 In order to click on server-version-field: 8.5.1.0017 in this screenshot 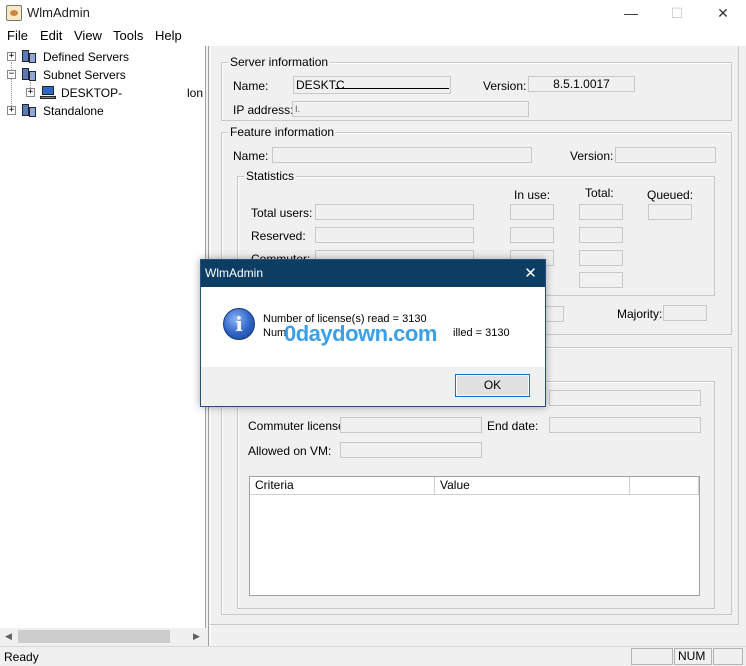, I will do `click(581, 84)`.